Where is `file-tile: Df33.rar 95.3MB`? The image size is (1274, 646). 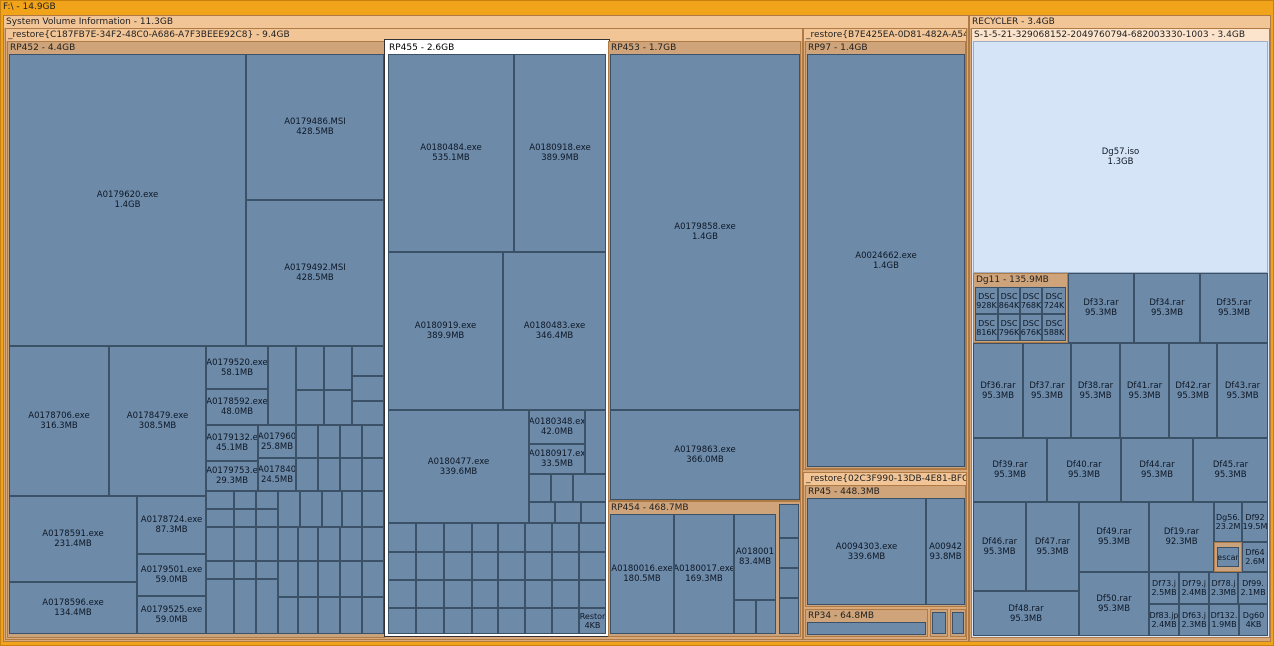 file-tile: Df33.rar 95.3MB is located at coordinates (1101, 308).